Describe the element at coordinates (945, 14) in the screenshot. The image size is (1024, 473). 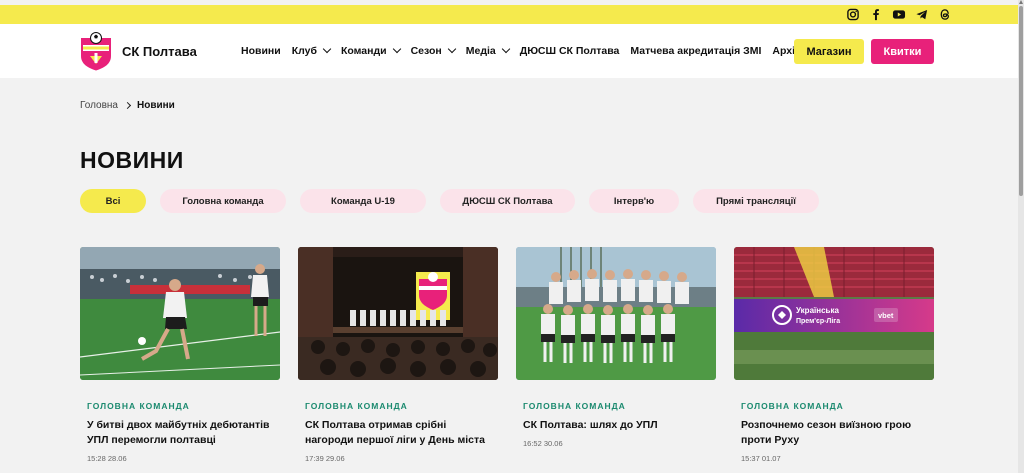
I see `threads-icon` at that location.